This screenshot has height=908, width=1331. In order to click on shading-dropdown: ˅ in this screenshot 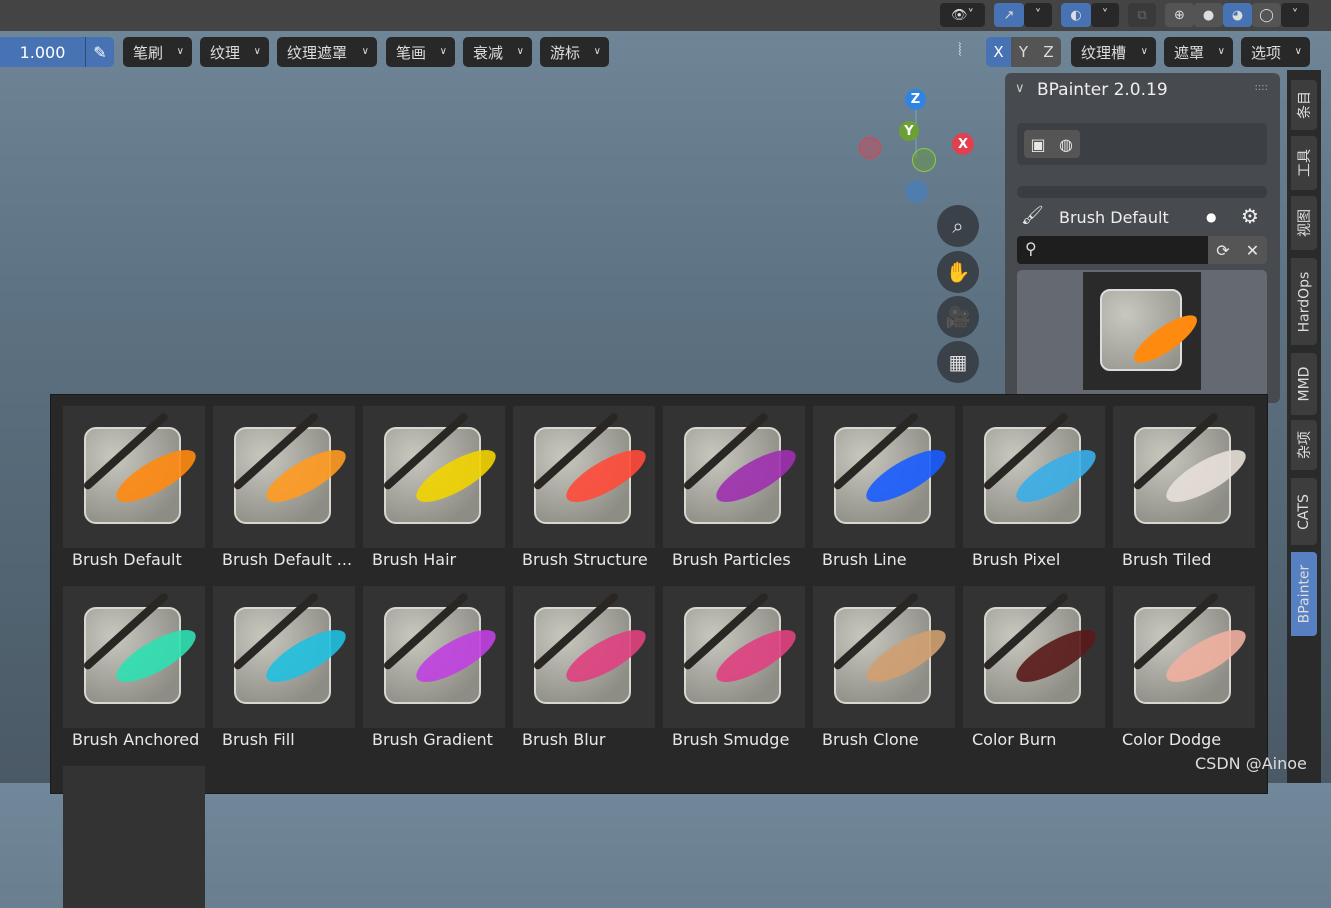, I will do `click(1295, 15)`.